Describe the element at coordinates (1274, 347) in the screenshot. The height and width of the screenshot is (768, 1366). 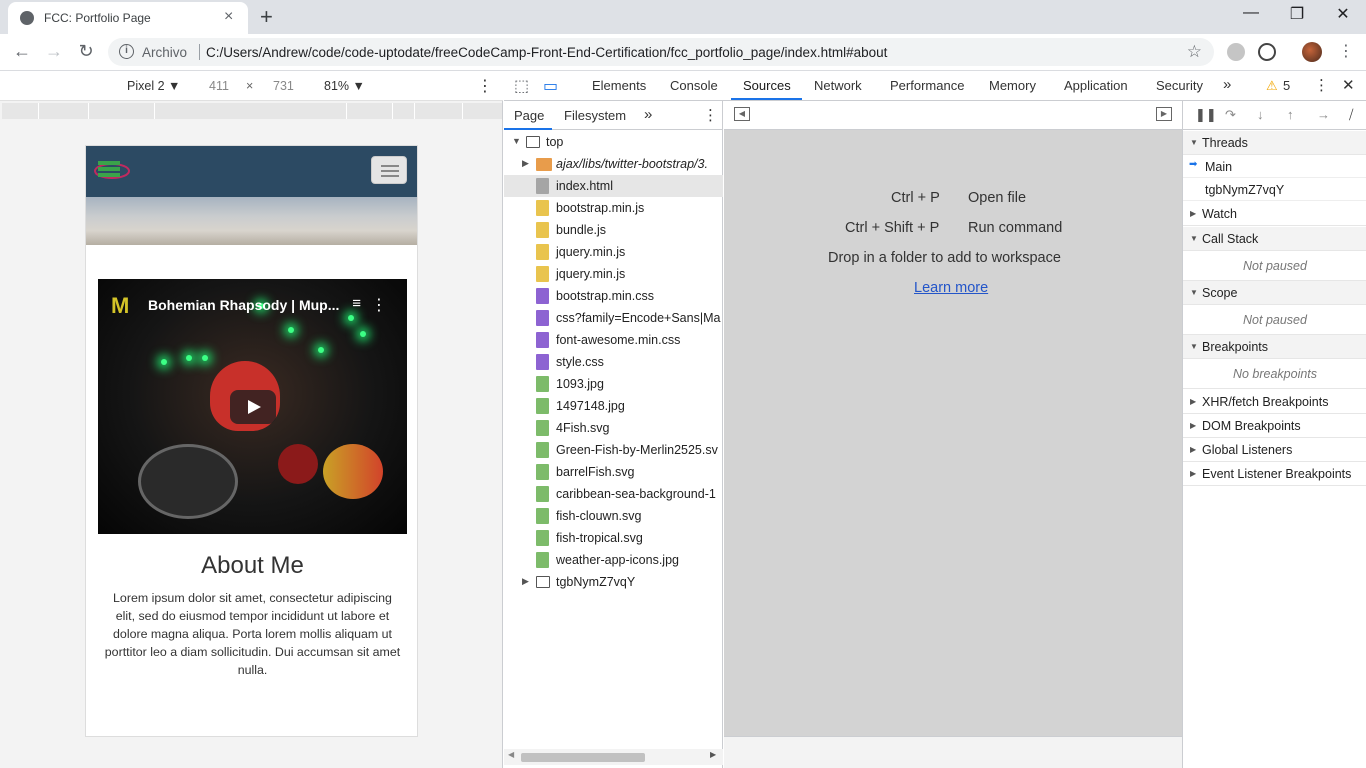
I see `breakpoints-section: ▼ Breakpoints` at that location.